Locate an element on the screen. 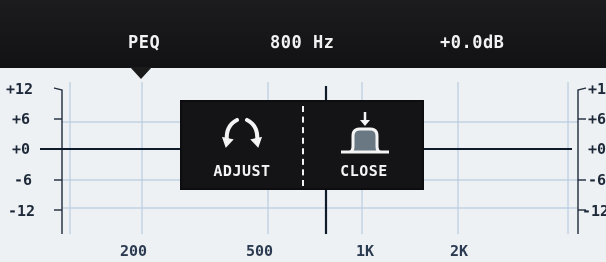 Image resolution: width=606 pixels, height=262 pixels. db-label-left: +0 is located at coordinates (21, 149).